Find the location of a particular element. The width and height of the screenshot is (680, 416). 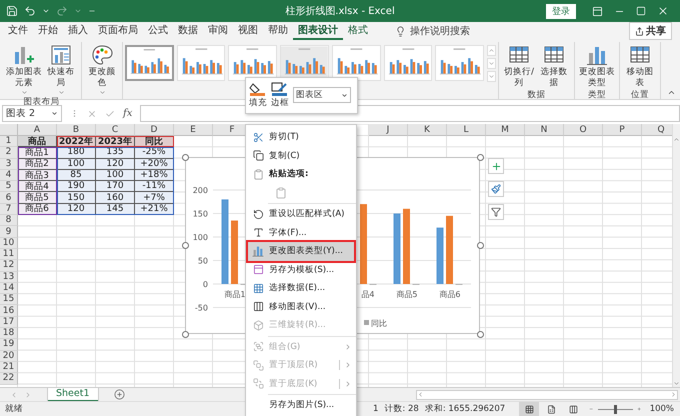

outline-button: 边框 is located at coordinates (280, 95).